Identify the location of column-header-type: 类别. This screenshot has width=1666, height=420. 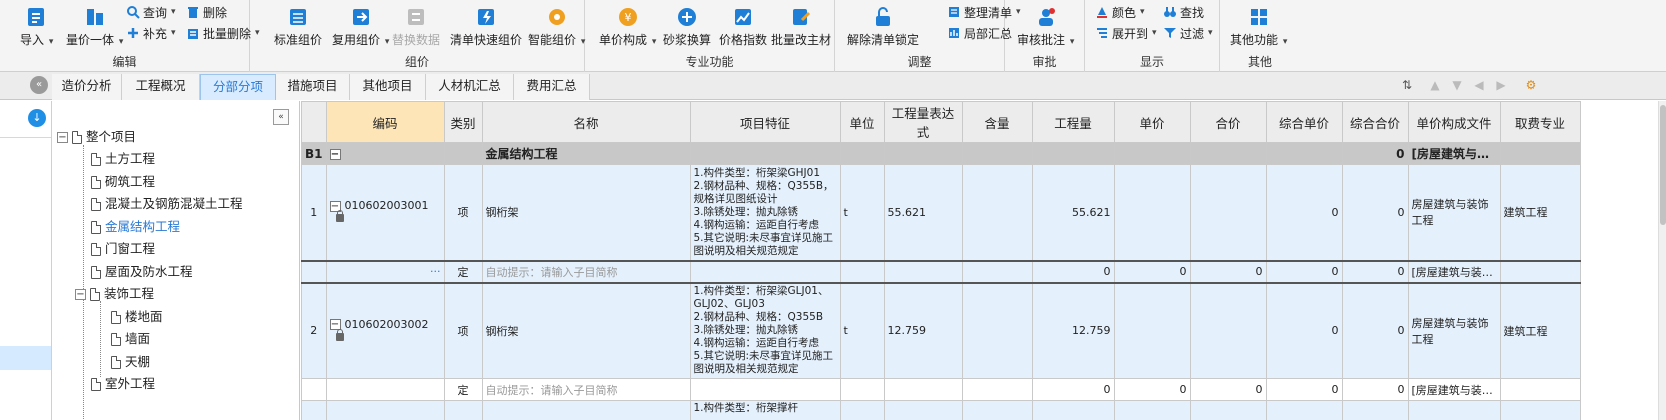
(463, 122).